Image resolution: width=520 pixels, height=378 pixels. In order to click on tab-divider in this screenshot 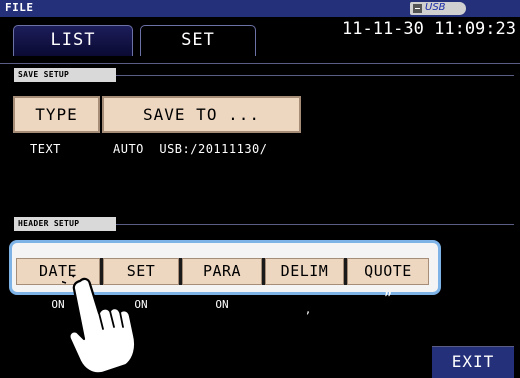, I will do `click(260, 63)`.